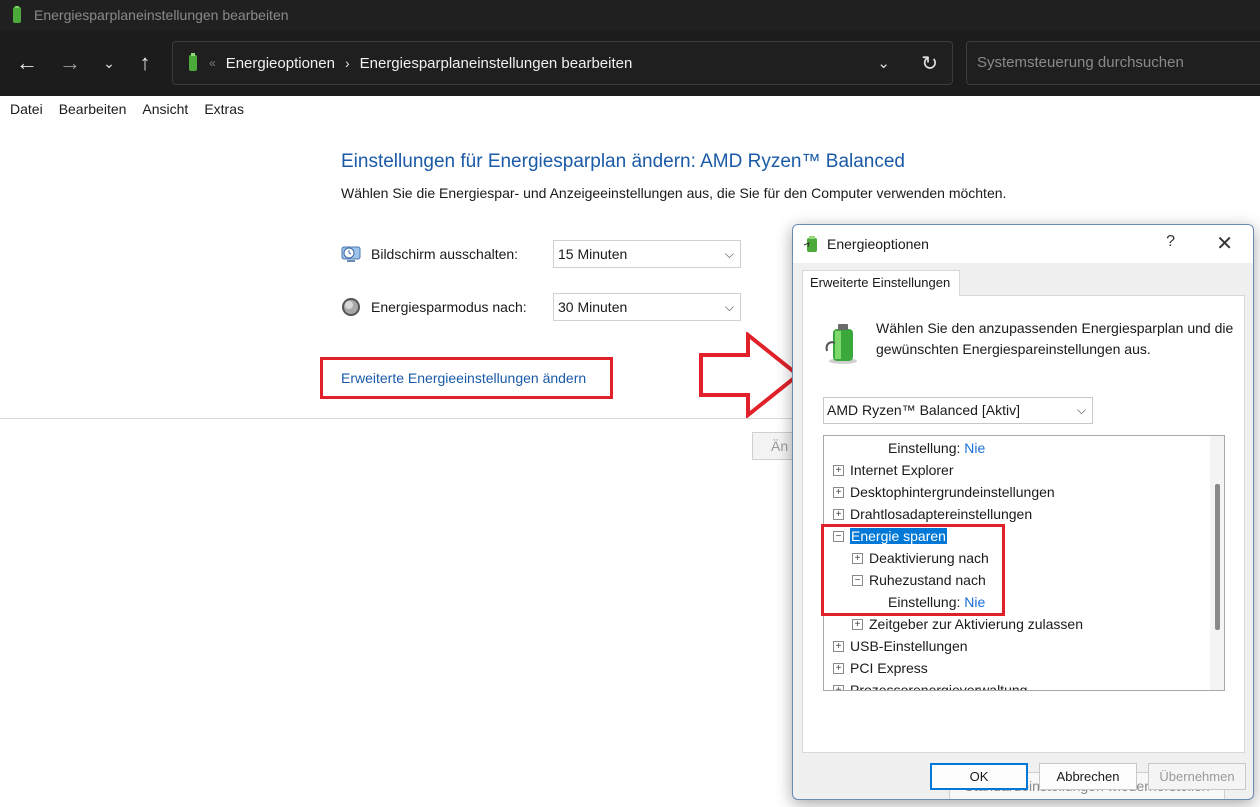 The image size is (1260, 807). I want to click on tree-setting-row: Einstellung: Nie, so click(936, 448).